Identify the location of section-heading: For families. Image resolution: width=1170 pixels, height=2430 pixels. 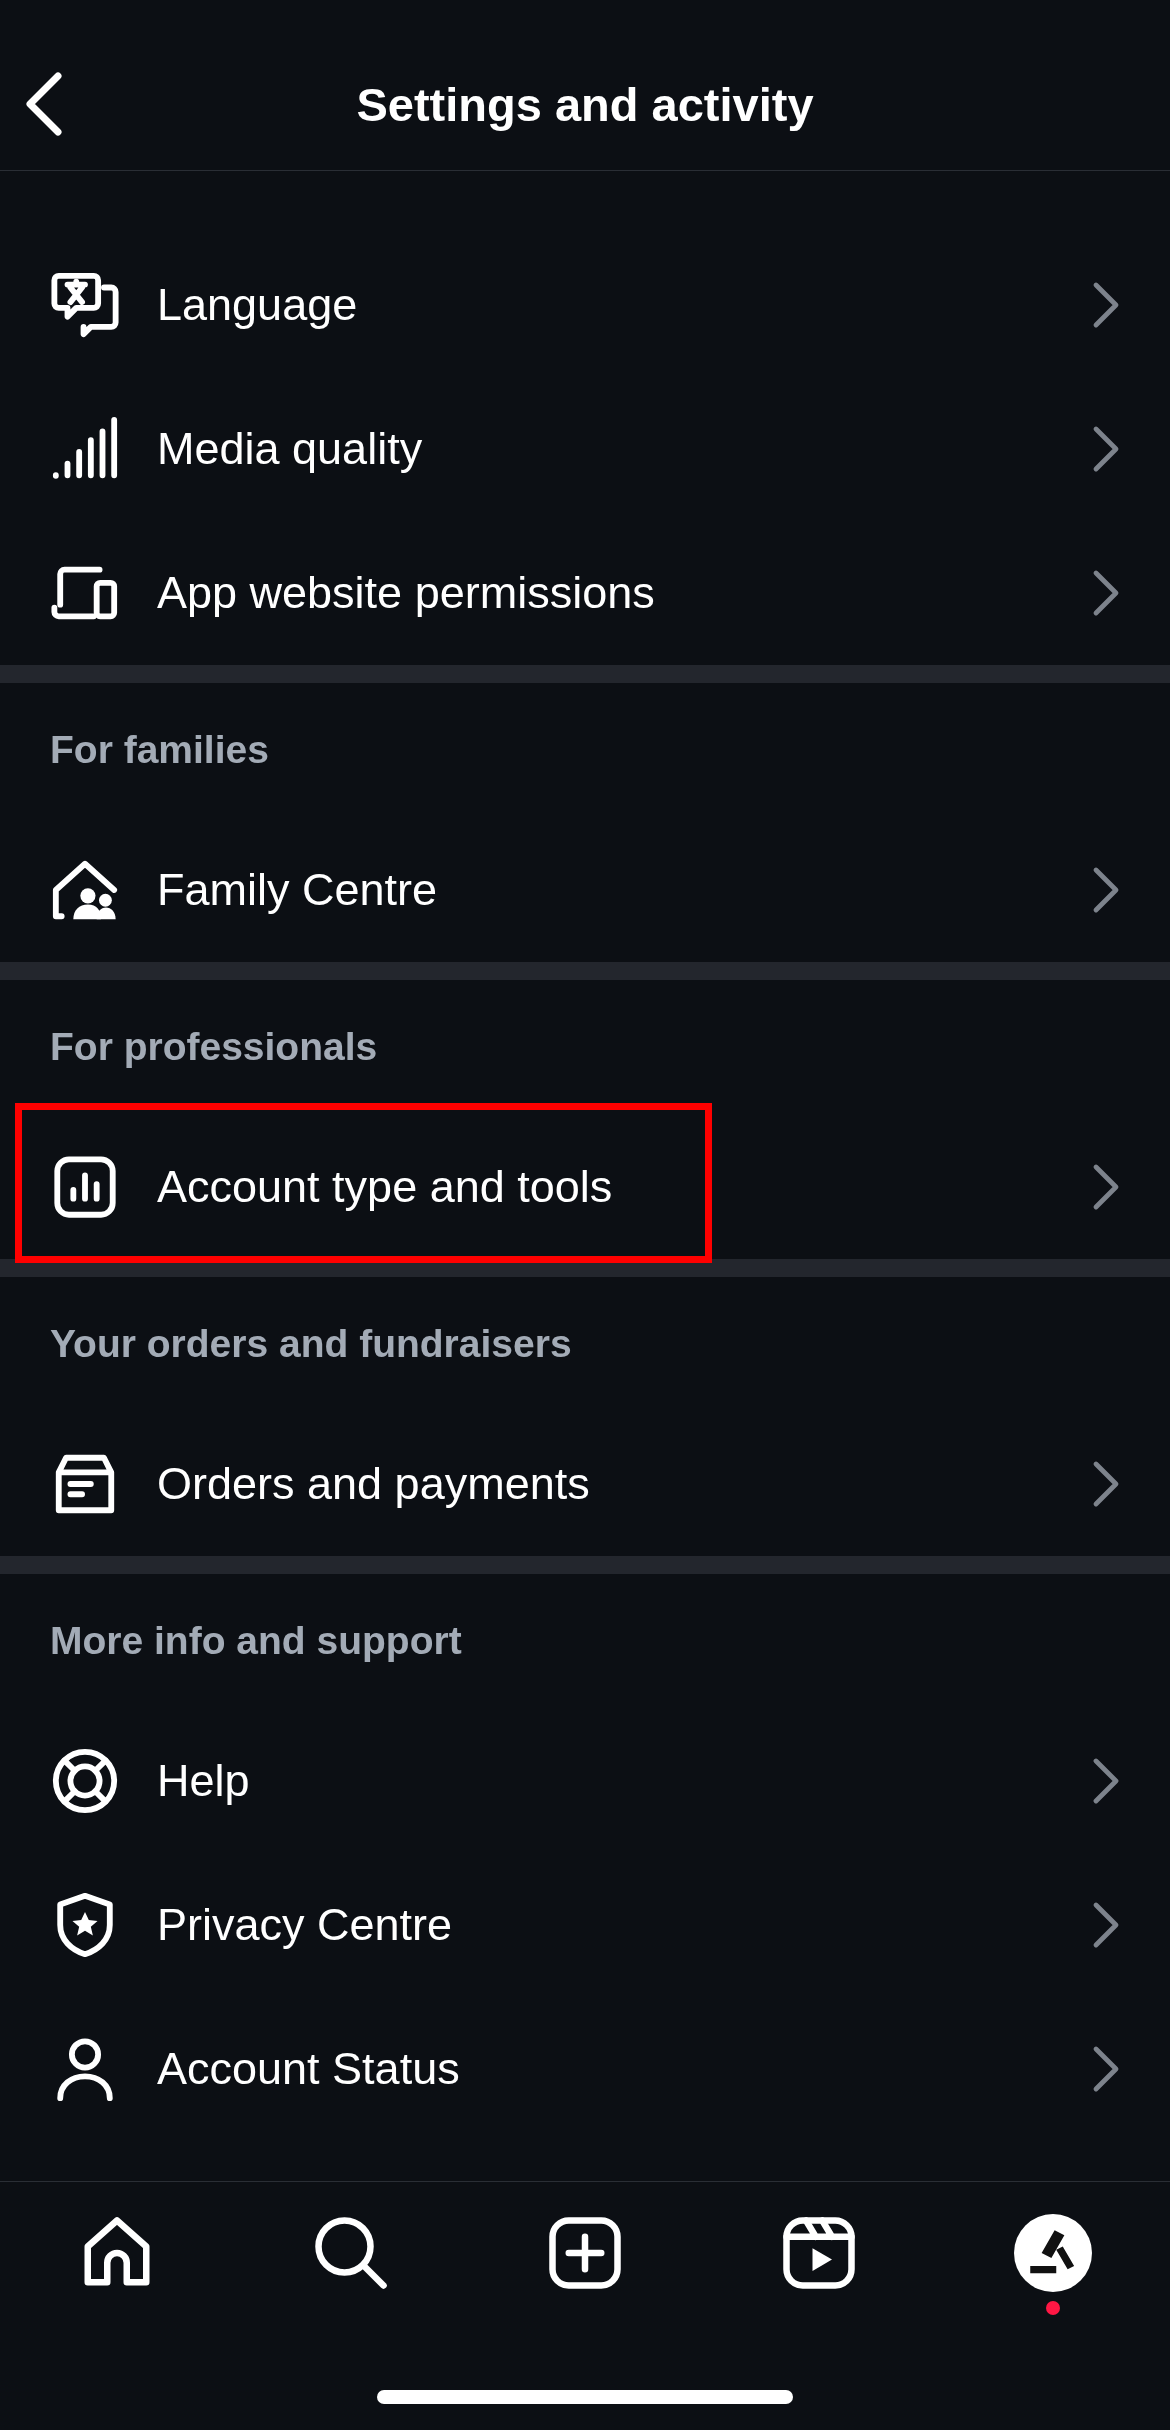
(159, 750).